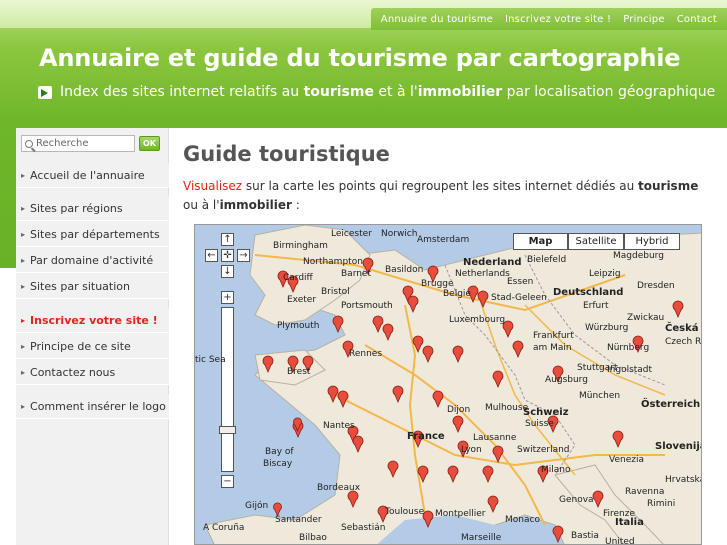 The width and height of the screenshot is (727, 545). Describe the element at coordinates (607, 328) in the screenshot. I see `map-label: Würzburg` at that location.